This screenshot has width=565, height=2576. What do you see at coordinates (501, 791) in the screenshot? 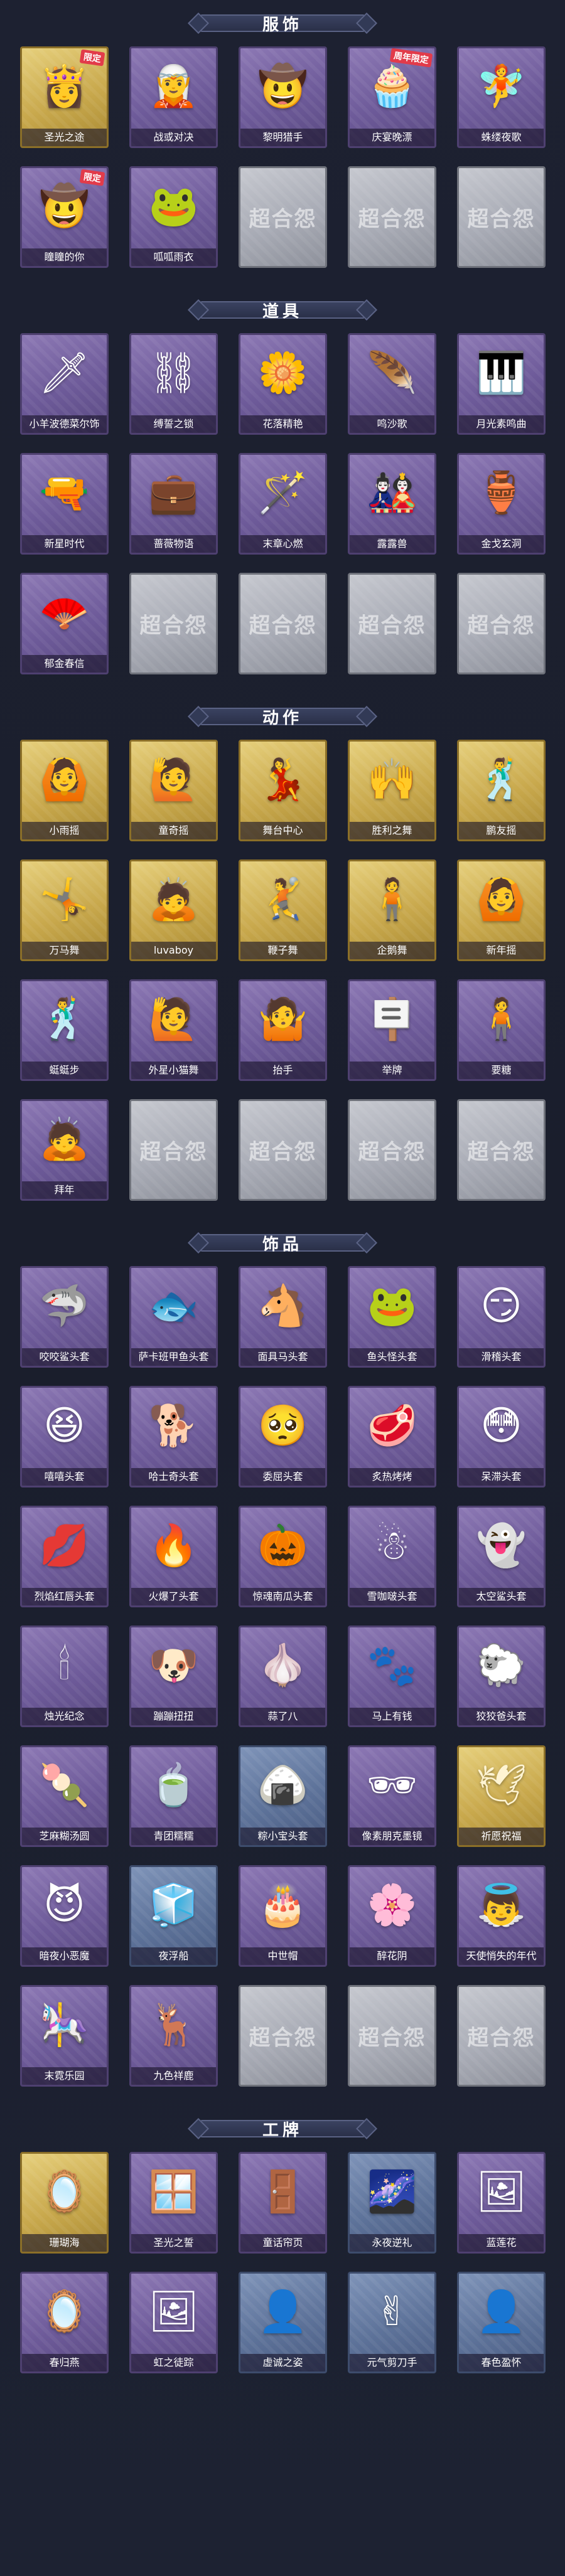
I see `item-card: 🕺 鹏友摇` at bounding box center [501, 791].